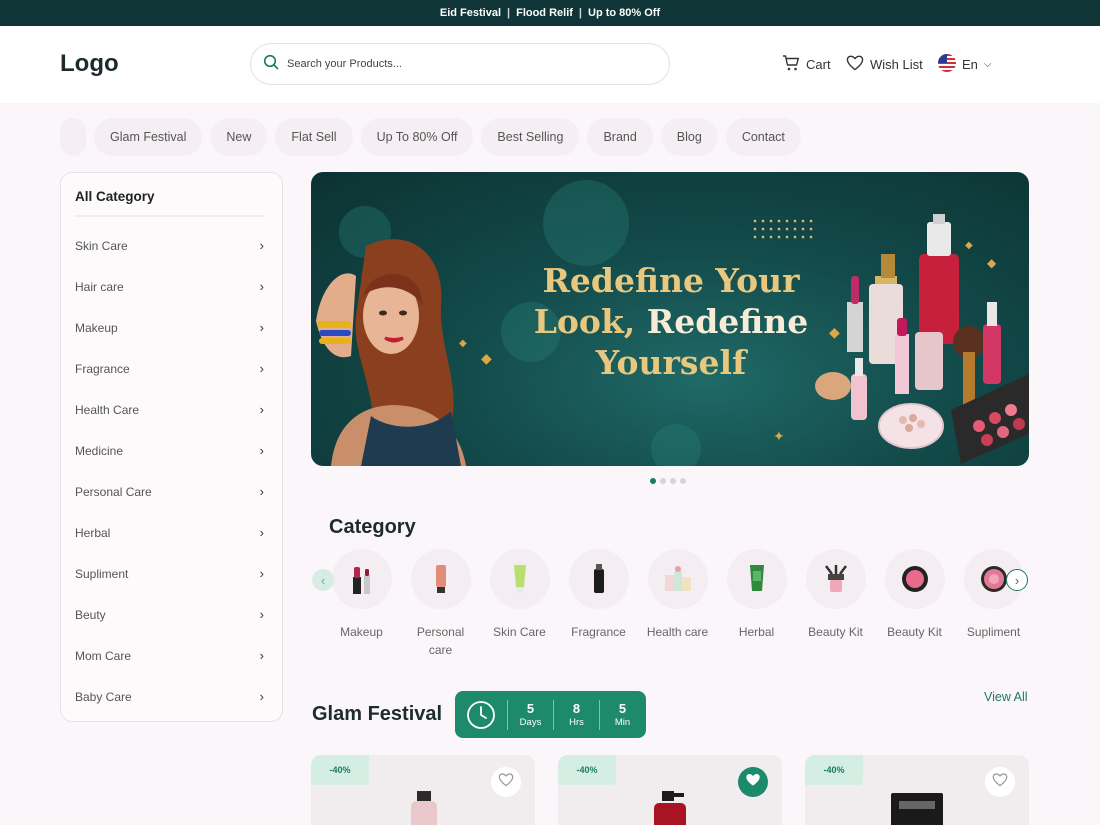 This screenshot has width=1100, height=825. I want to click on clock-icon, so click(481, 715).